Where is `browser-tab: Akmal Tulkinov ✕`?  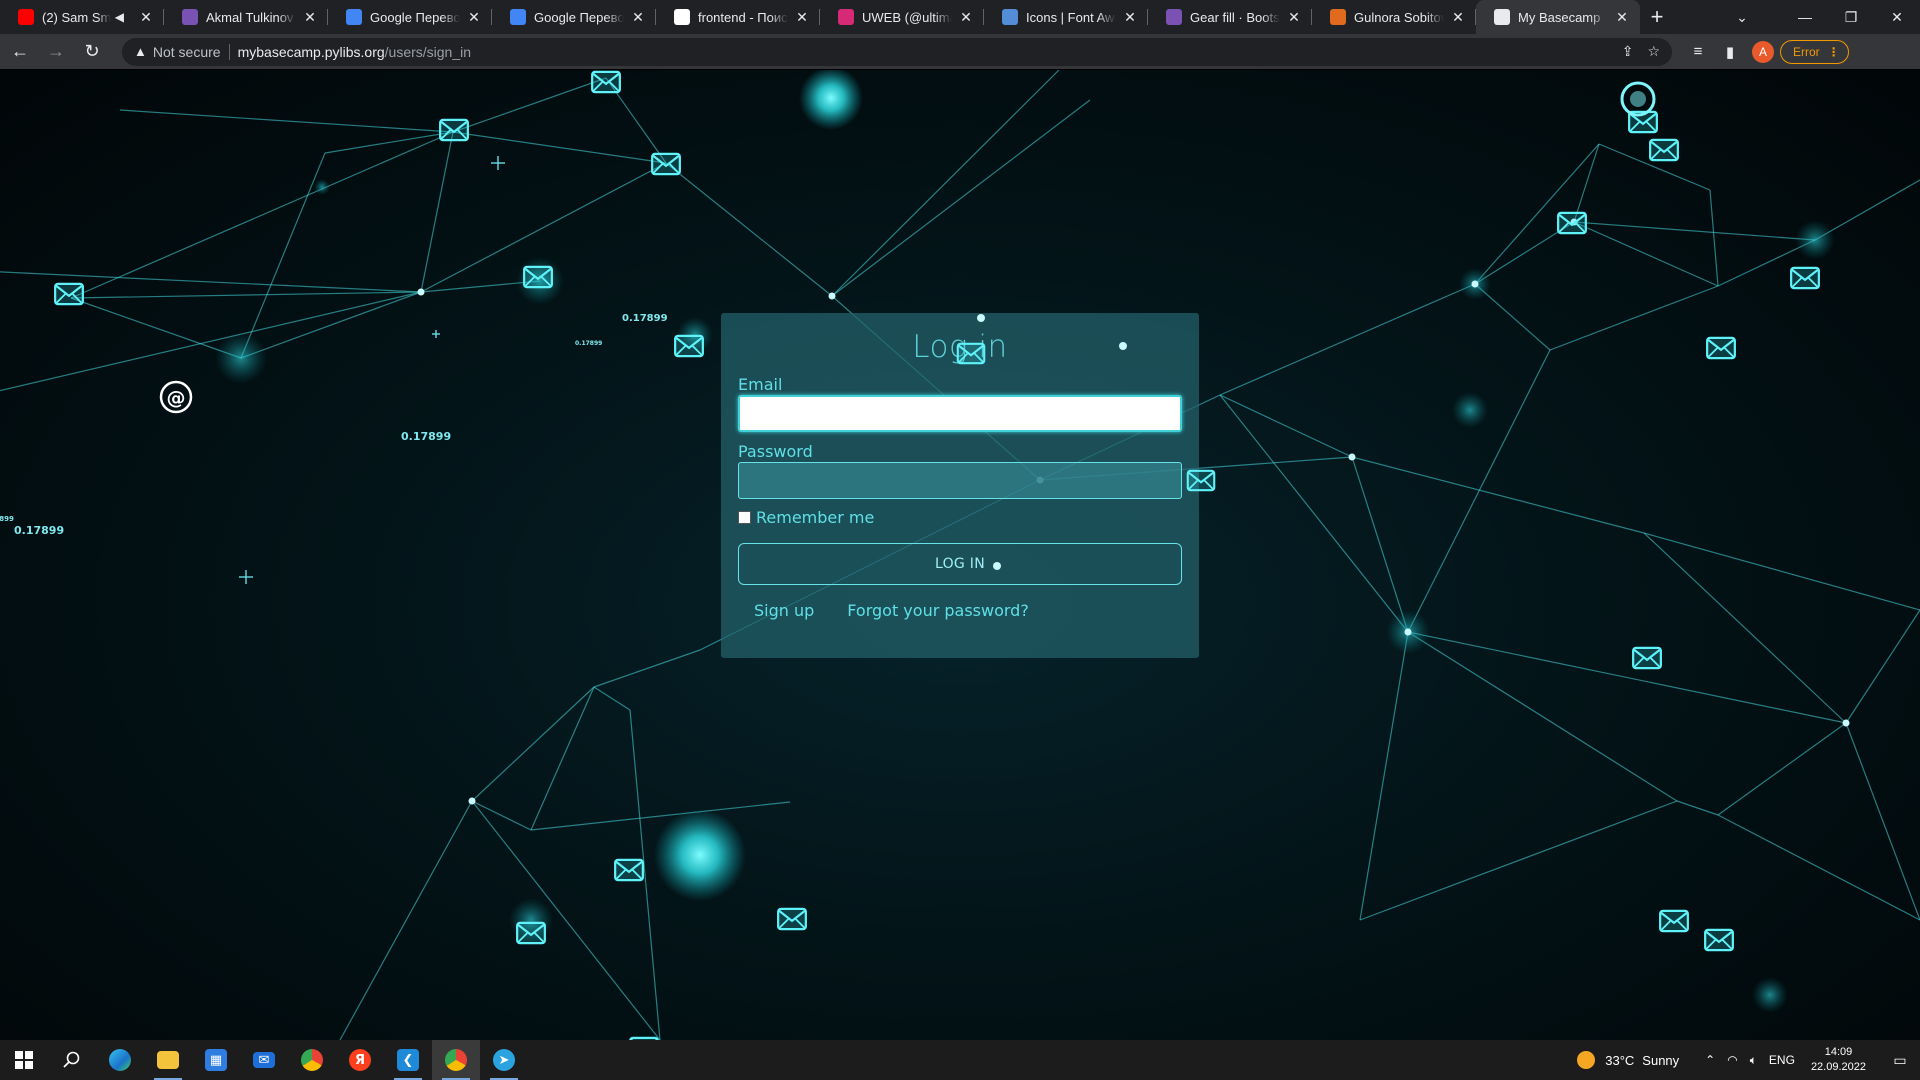 browser-tab: Akmal Tulkinov ✕ is located at coordinates (246, 17).